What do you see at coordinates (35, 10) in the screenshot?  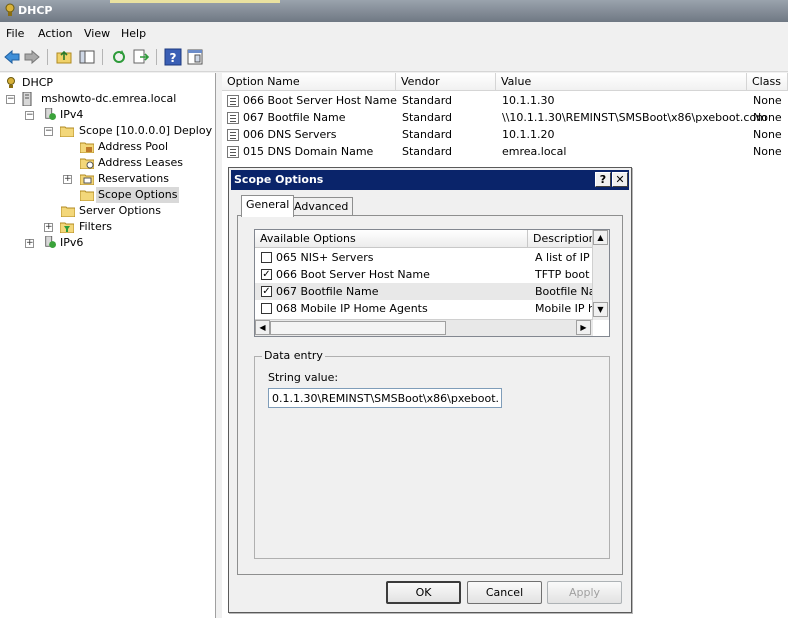 I see `window-title: DHCP` at bounding box center [35, 10].